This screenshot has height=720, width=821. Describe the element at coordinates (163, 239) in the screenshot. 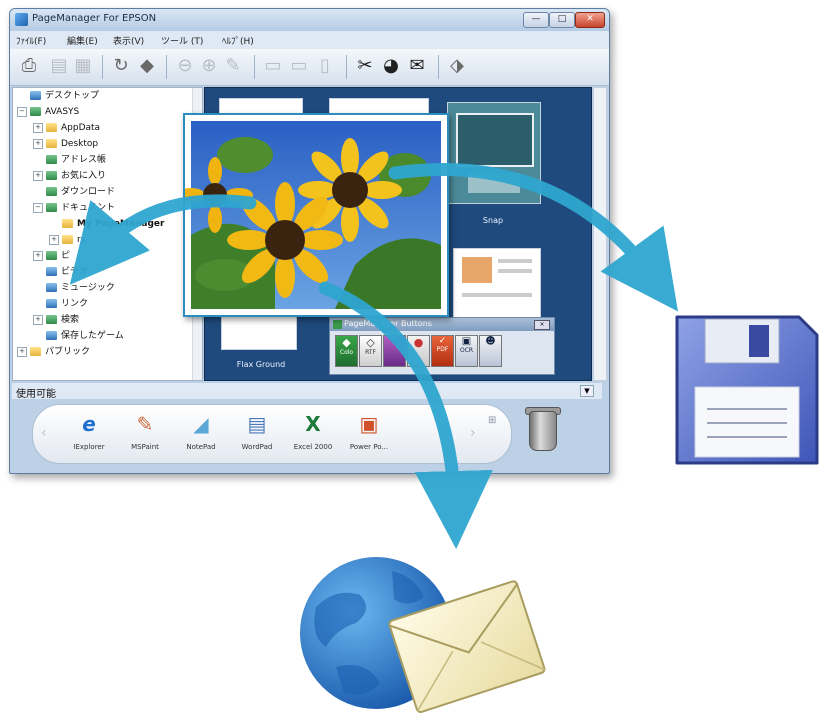

I see `arrow-to-folder` at that location.